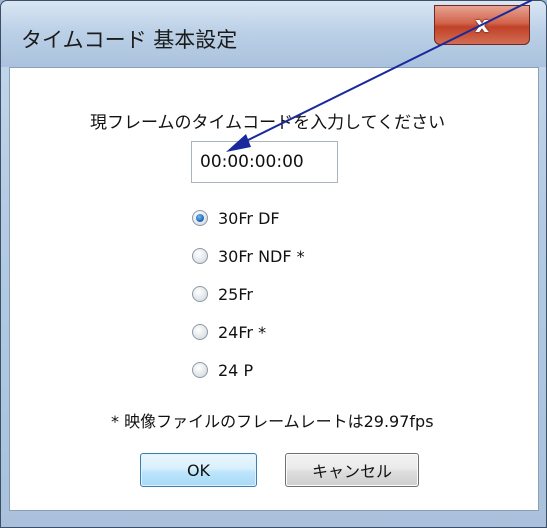  Describe the element at coordinates (198, 470) in the screenshot. I see `ok-button: OK` at that location.